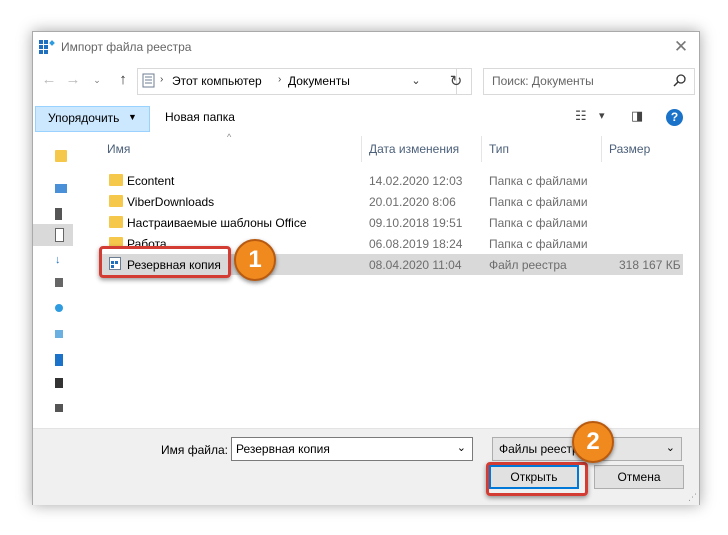  I want to click on file-date: 14.02.2020 12:03, so click(416, 181).